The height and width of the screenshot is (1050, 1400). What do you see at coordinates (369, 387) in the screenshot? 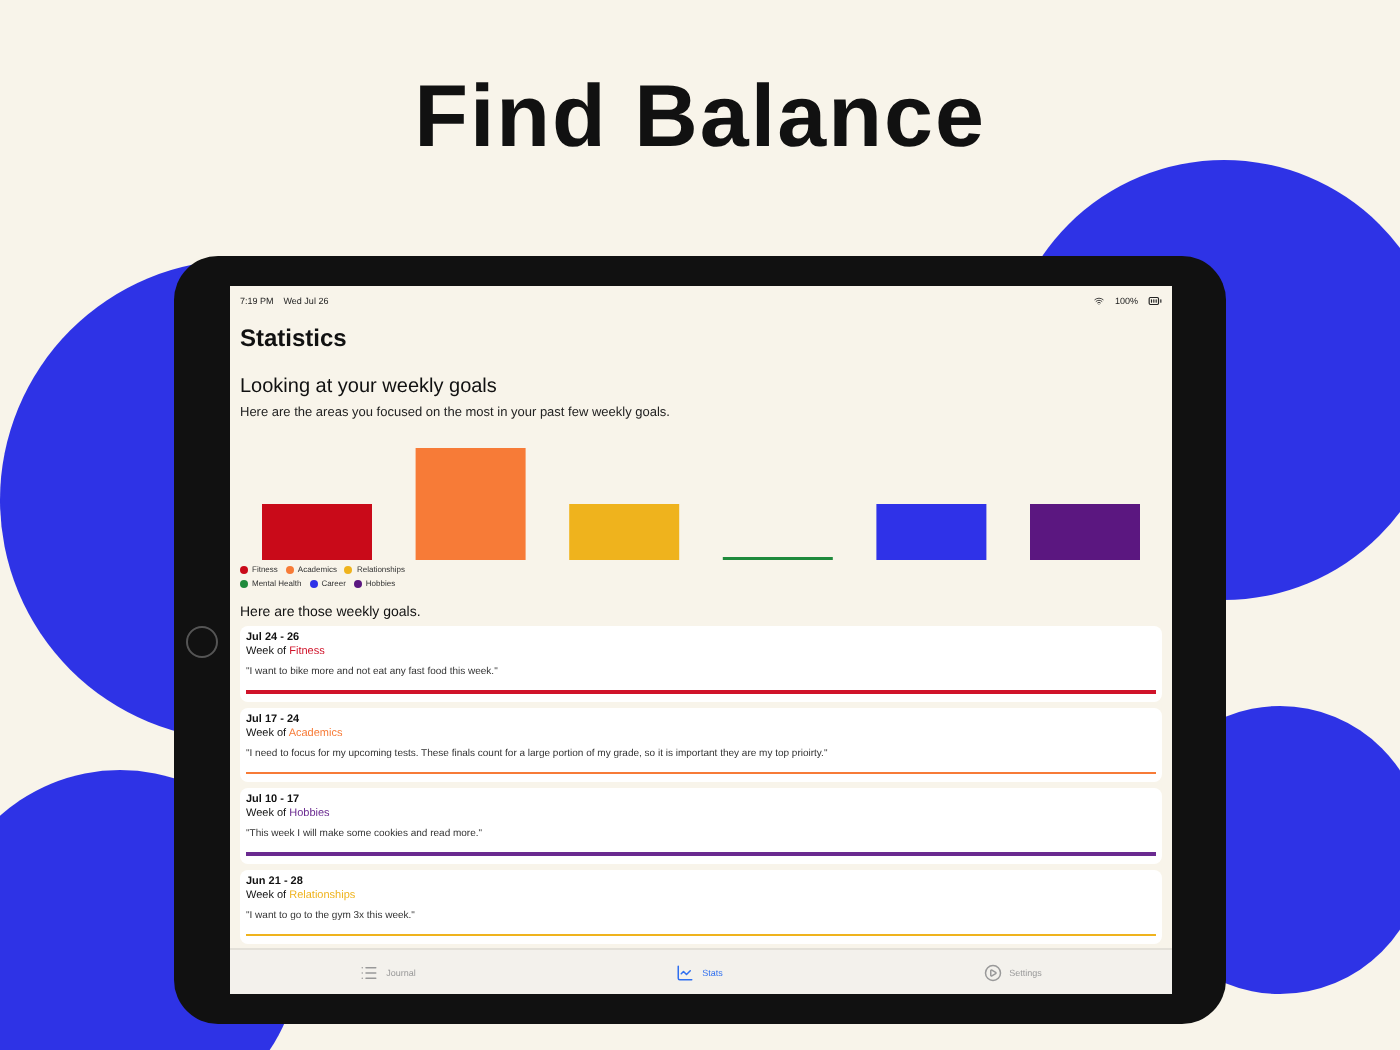
I see `section-heading: Looking at your weekly goals` at bounding box center [369, 387].